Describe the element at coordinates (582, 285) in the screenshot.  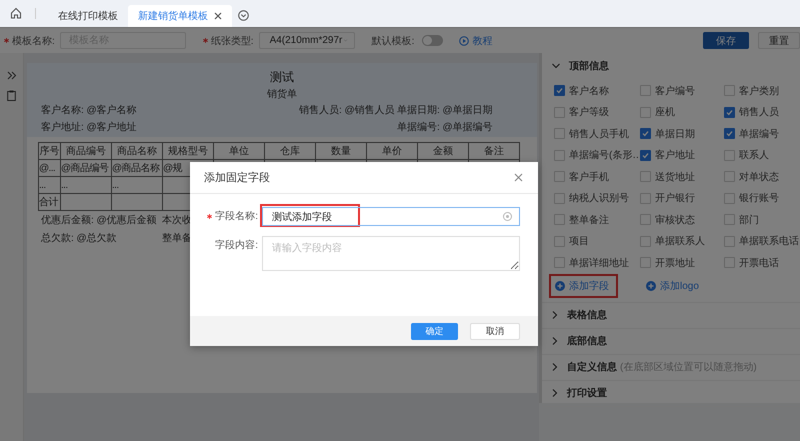
I see `add-link: 添加字段` at that location.